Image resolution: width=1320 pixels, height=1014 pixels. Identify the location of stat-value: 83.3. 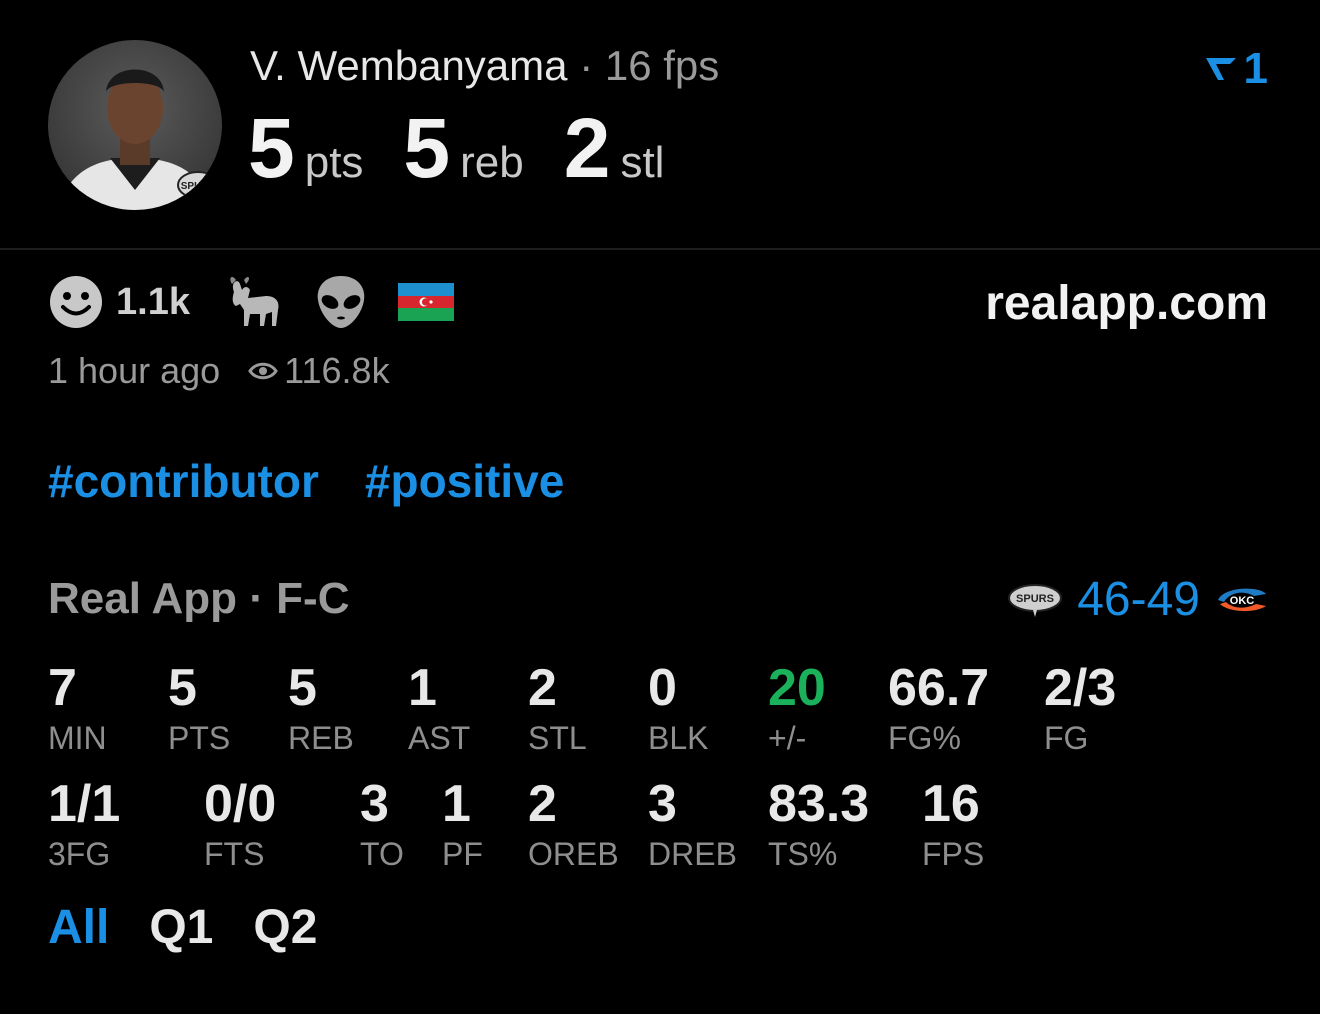
(819, 804).